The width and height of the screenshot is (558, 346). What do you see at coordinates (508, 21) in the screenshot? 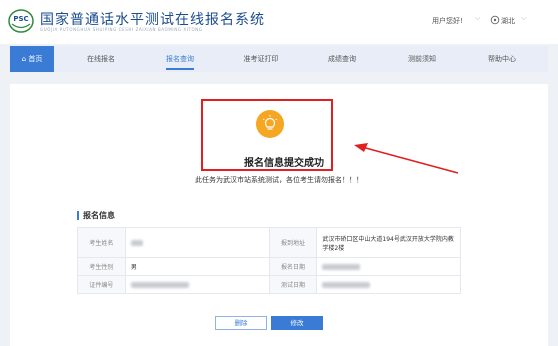
I see `location-selector: 湖北` at bounding box center [508, 21].